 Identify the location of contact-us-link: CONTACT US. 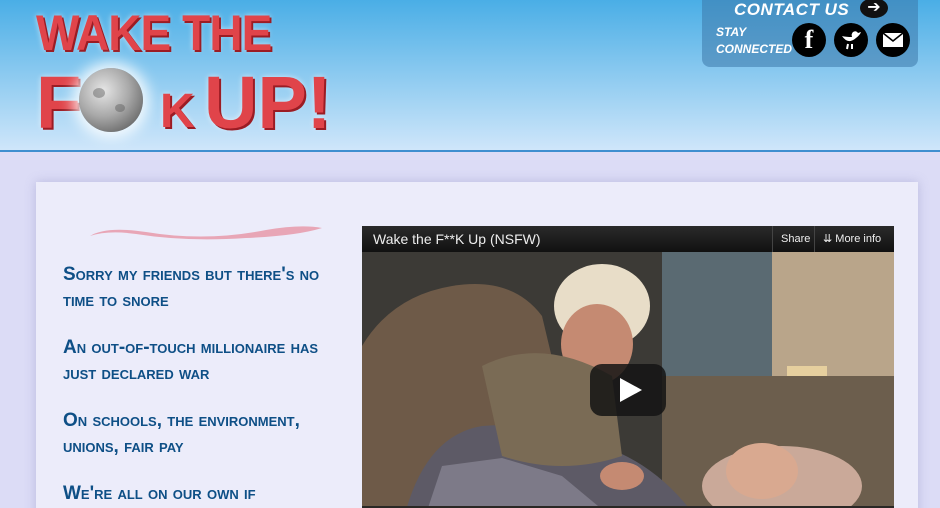
(791, 10).